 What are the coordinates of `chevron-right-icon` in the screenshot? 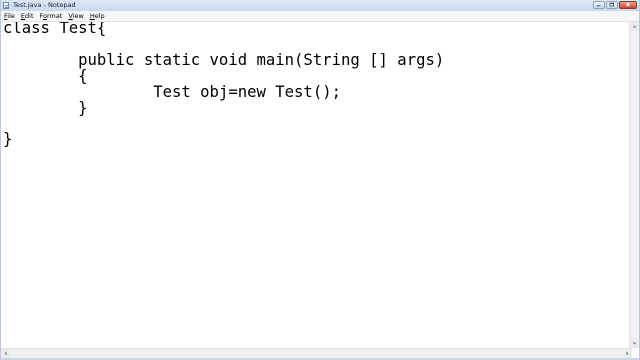 It's located at (627, 353).